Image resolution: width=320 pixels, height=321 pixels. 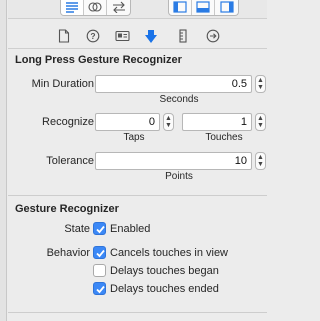 What do you see at coordinates (260, 84) in the screenshot?
I see `min-duration-stepper: ▲ ▼` at bounding box center [260, 84].